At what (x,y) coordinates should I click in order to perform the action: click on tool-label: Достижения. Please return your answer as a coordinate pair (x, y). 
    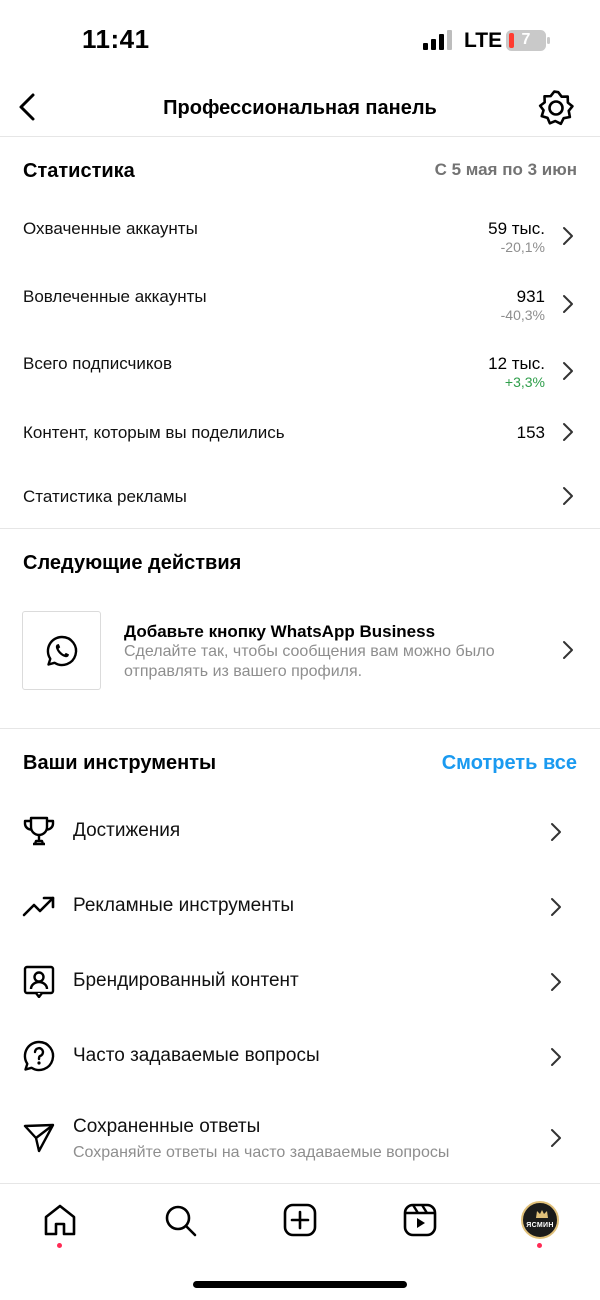
    Looking at the image, I should click on (127, 830).